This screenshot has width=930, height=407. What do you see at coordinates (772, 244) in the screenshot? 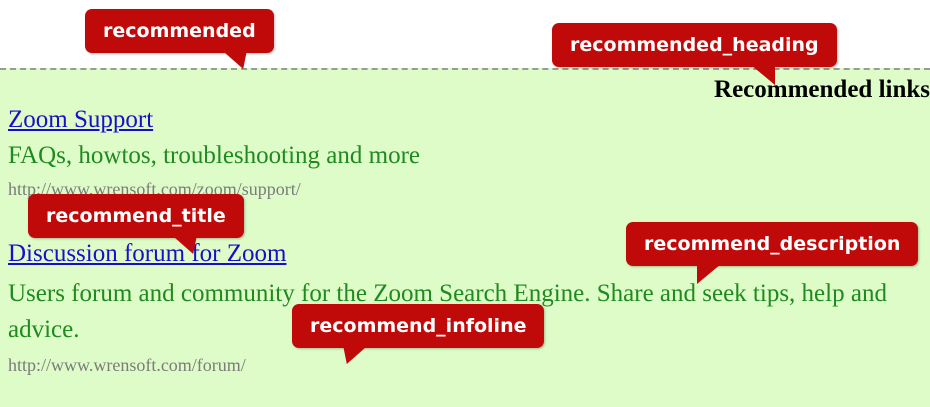
I see `callout-recommend-description: recommend_description` at bounding box center [772, 244].